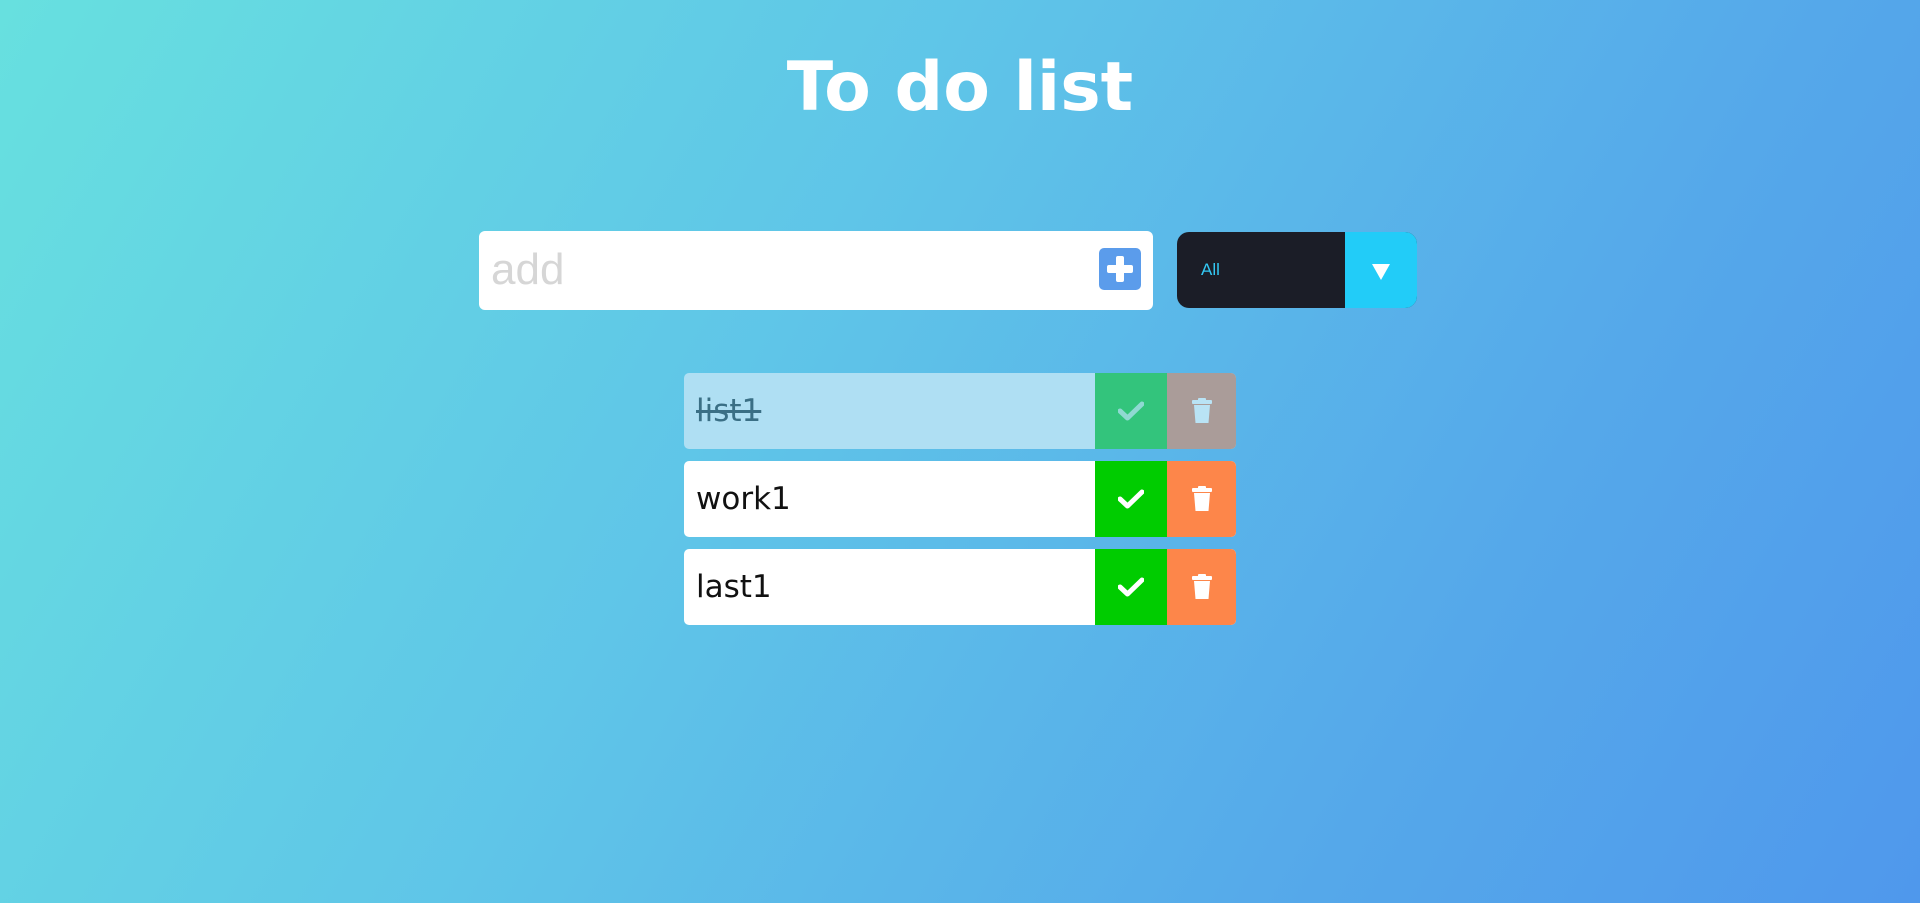  I want to click on add-todo-form, so click(816, 270).